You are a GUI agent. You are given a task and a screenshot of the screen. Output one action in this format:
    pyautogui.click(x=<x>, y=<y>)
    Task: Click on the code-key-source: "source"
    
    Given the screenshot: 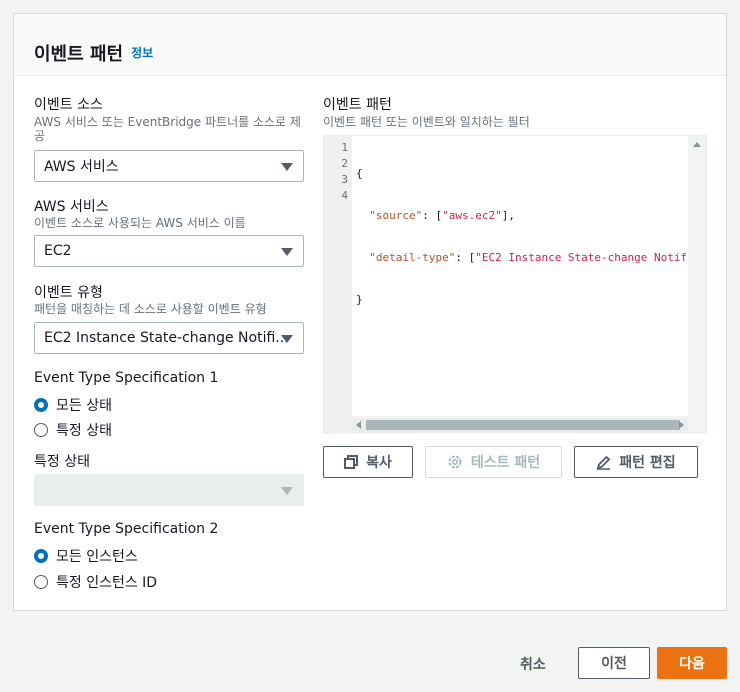 What is the action you would take?
    pyautogui.click(x=396, y=215)
    